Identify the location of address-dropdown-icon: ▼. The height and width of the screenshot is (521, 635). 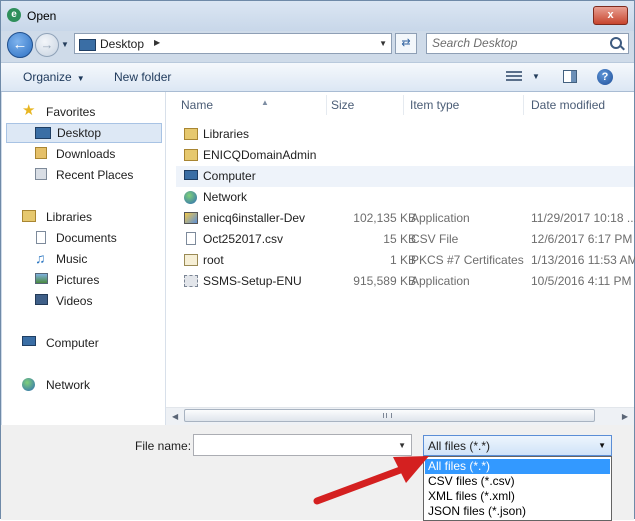
(383, 43).